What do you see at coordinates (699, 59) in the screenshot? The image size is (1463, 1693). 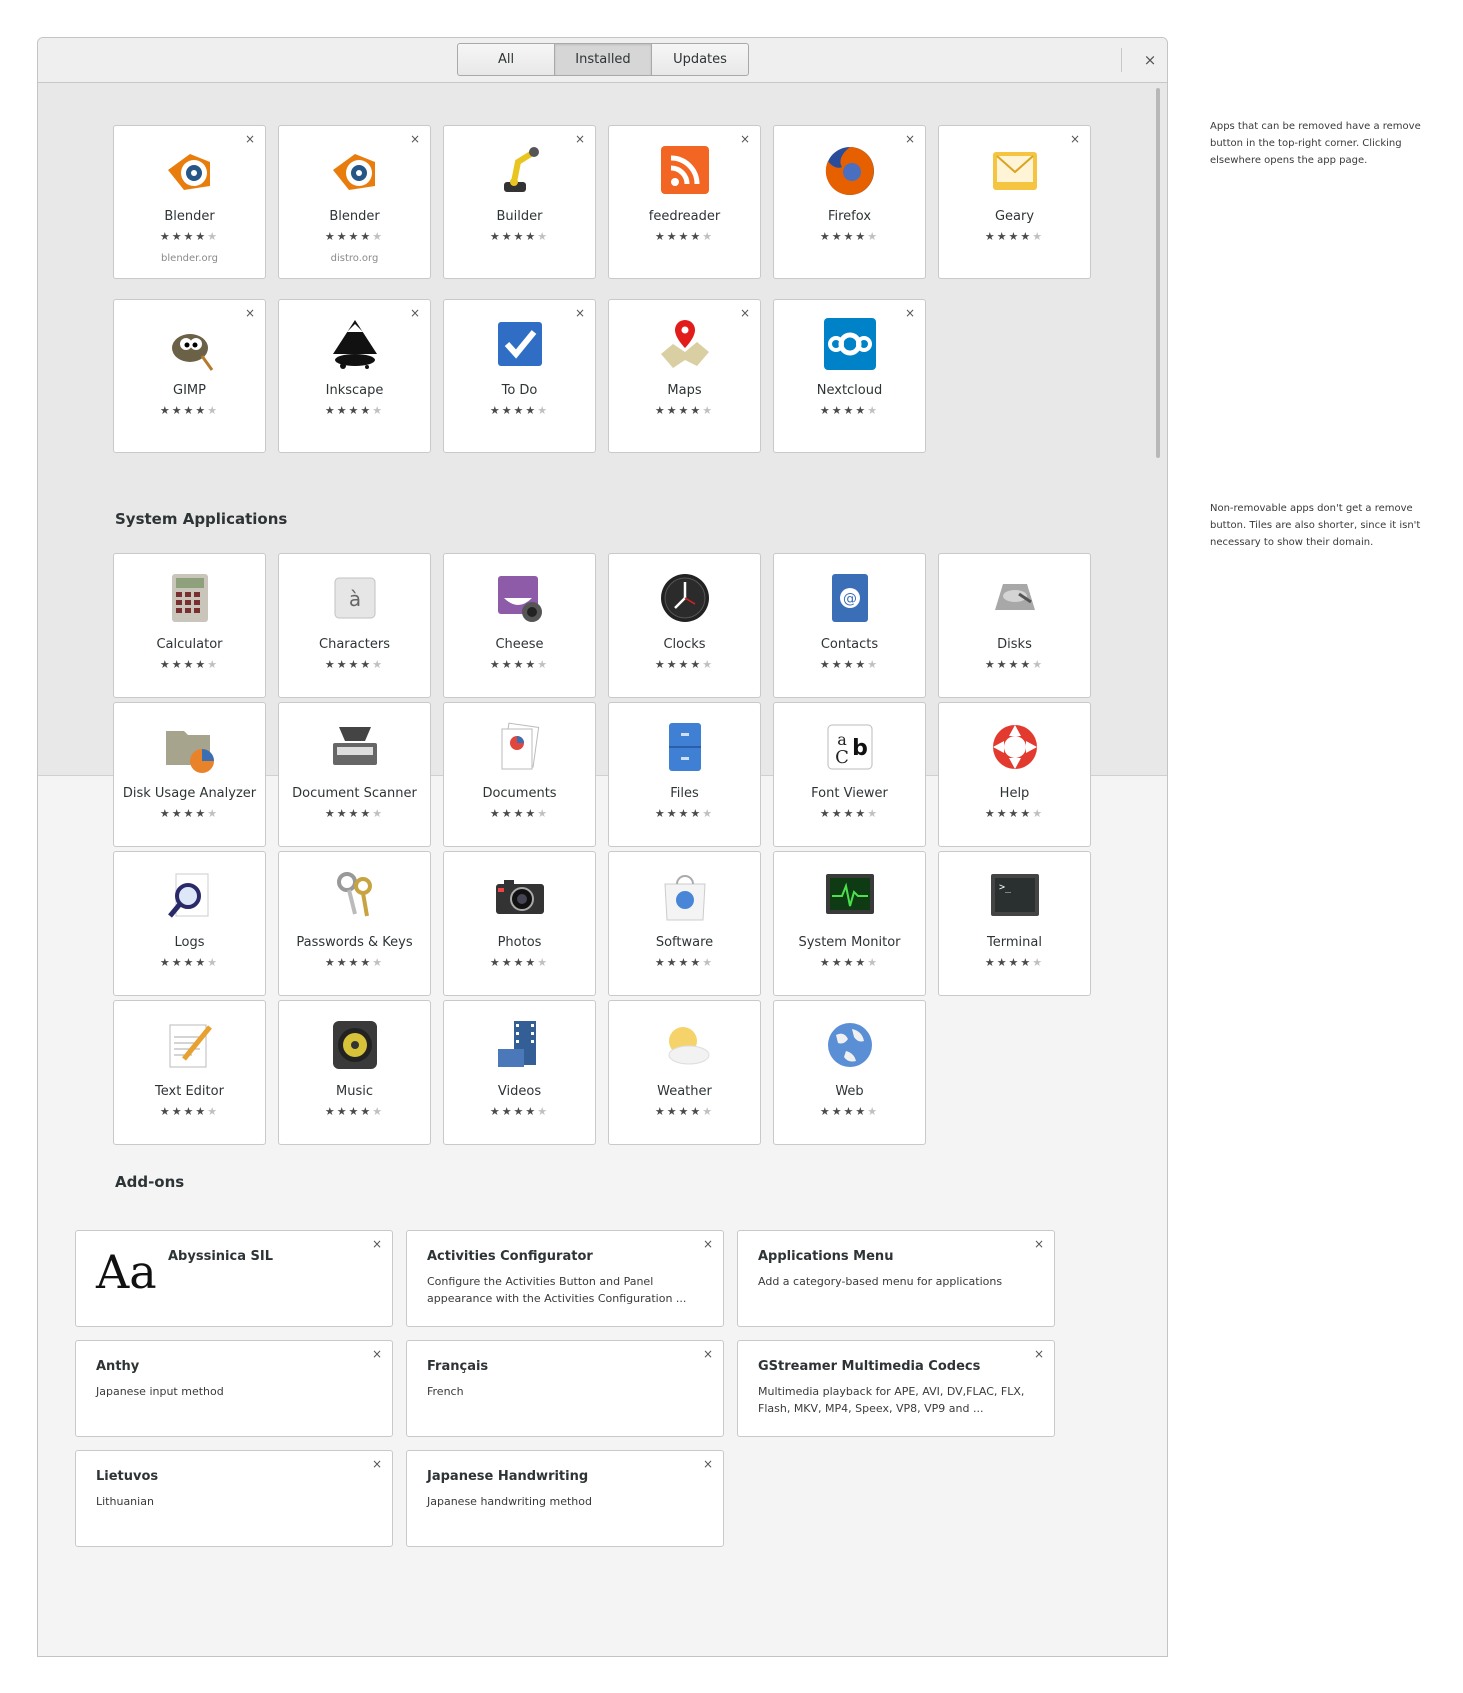 I see `tab-updates: Updates` at bounding box center [699, 59].